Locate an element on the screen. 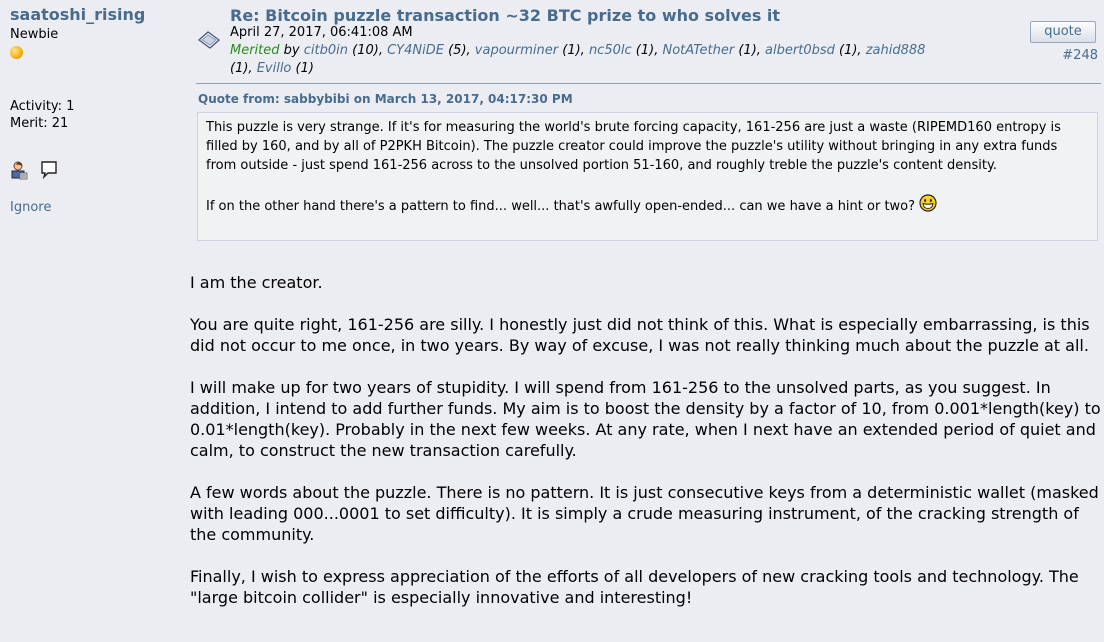 The width and height of the screenshot is (1104, 642). post-number-link: #248 is located at coordinates (1080, 55).